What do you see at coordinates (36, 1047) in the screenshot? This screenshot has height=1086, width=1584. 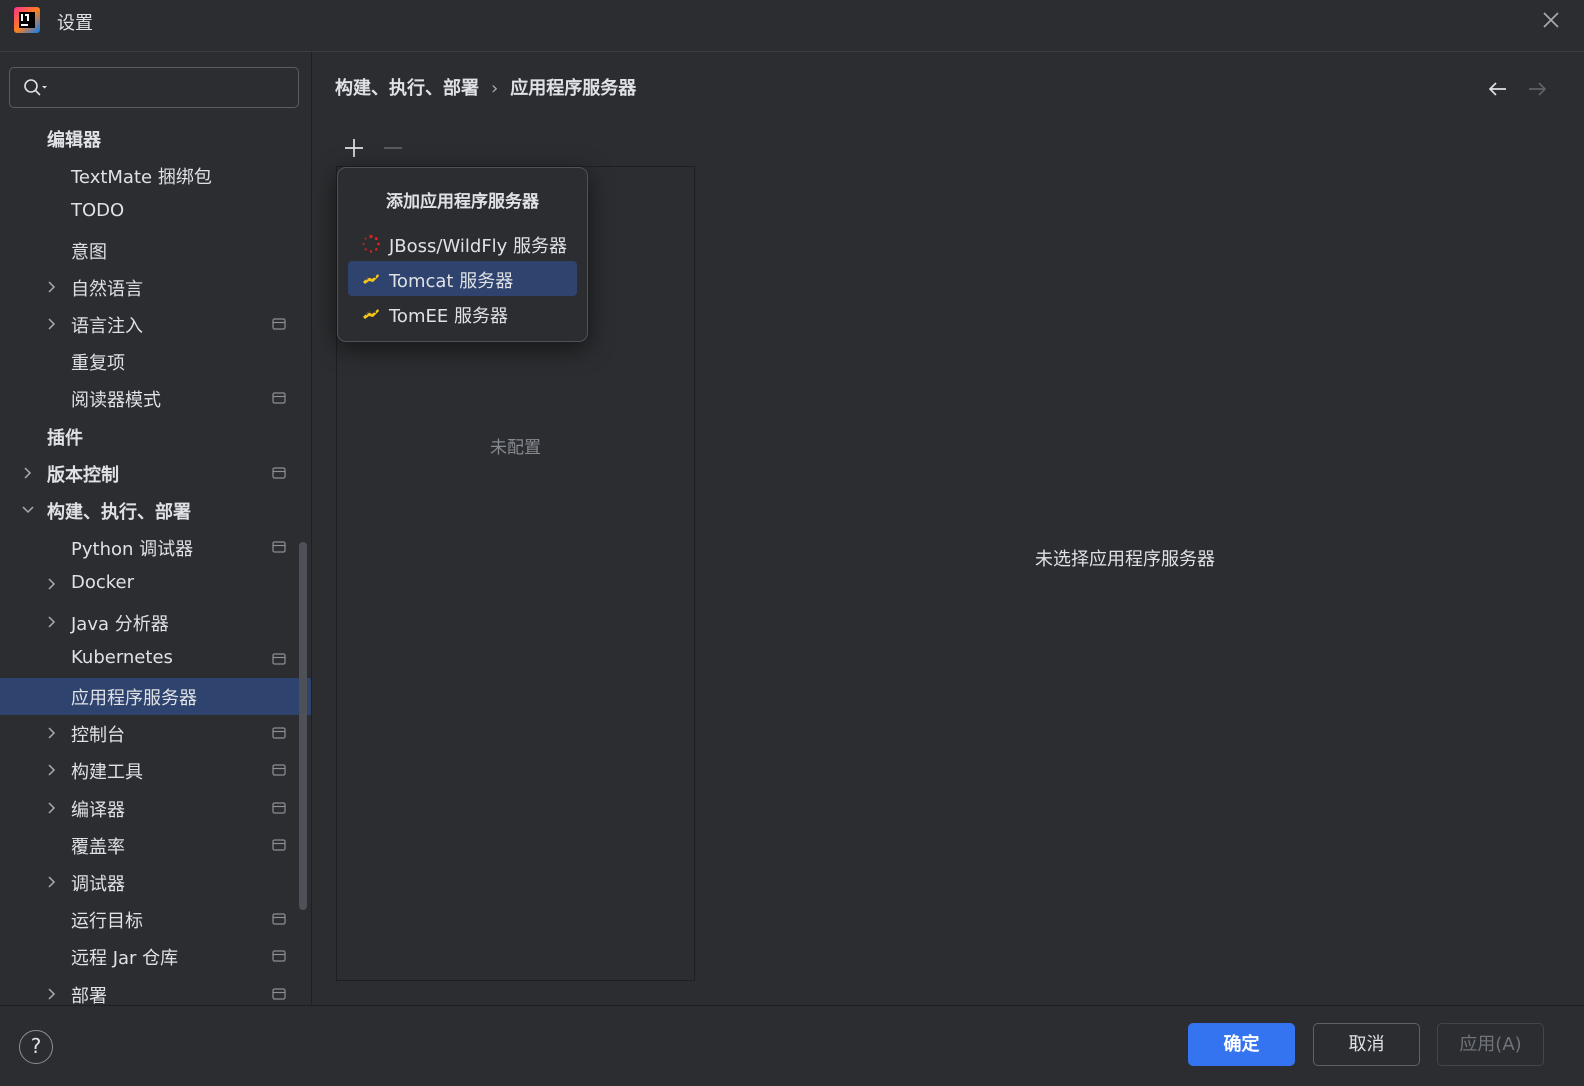 I see `help-button: ?` at bounding box center [36, 1047].